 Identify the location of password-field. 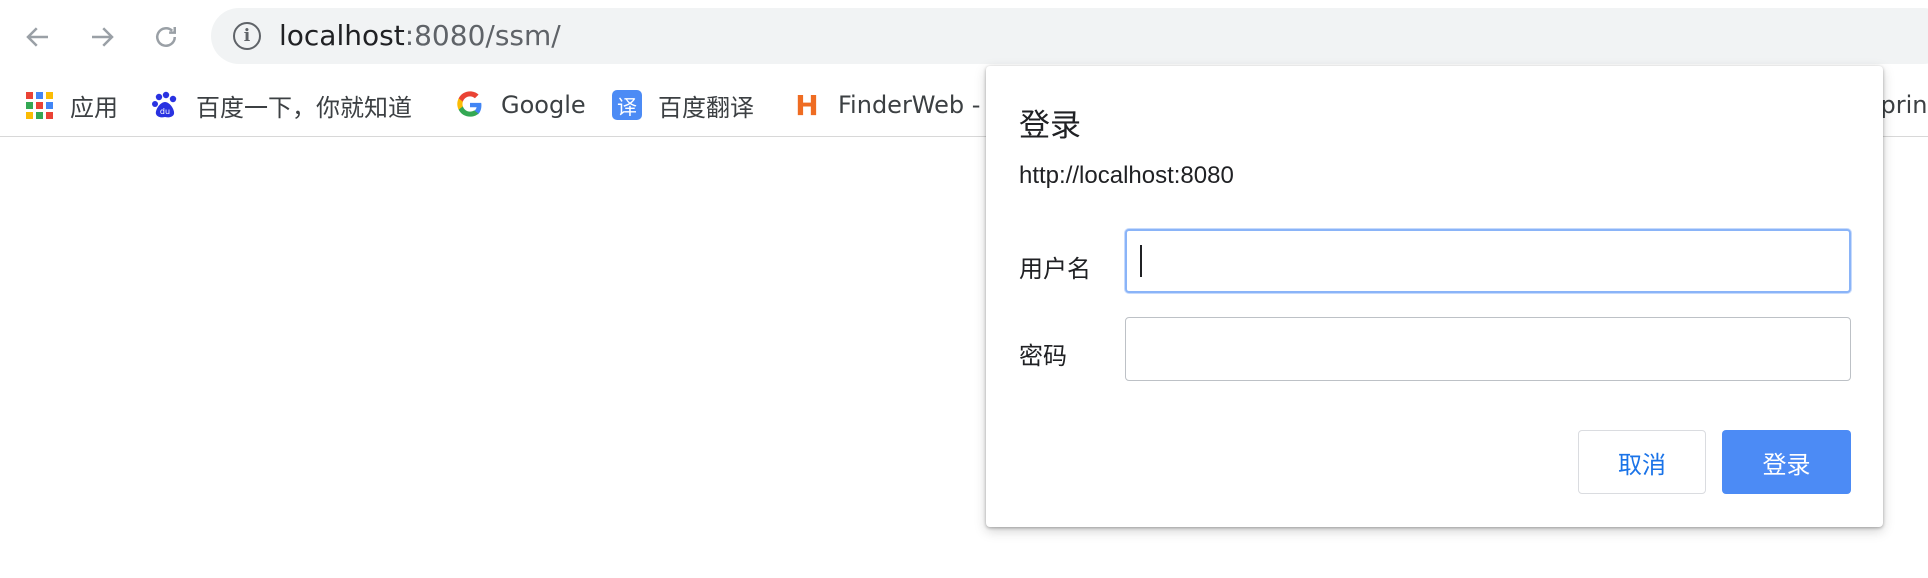
(1488, 349).